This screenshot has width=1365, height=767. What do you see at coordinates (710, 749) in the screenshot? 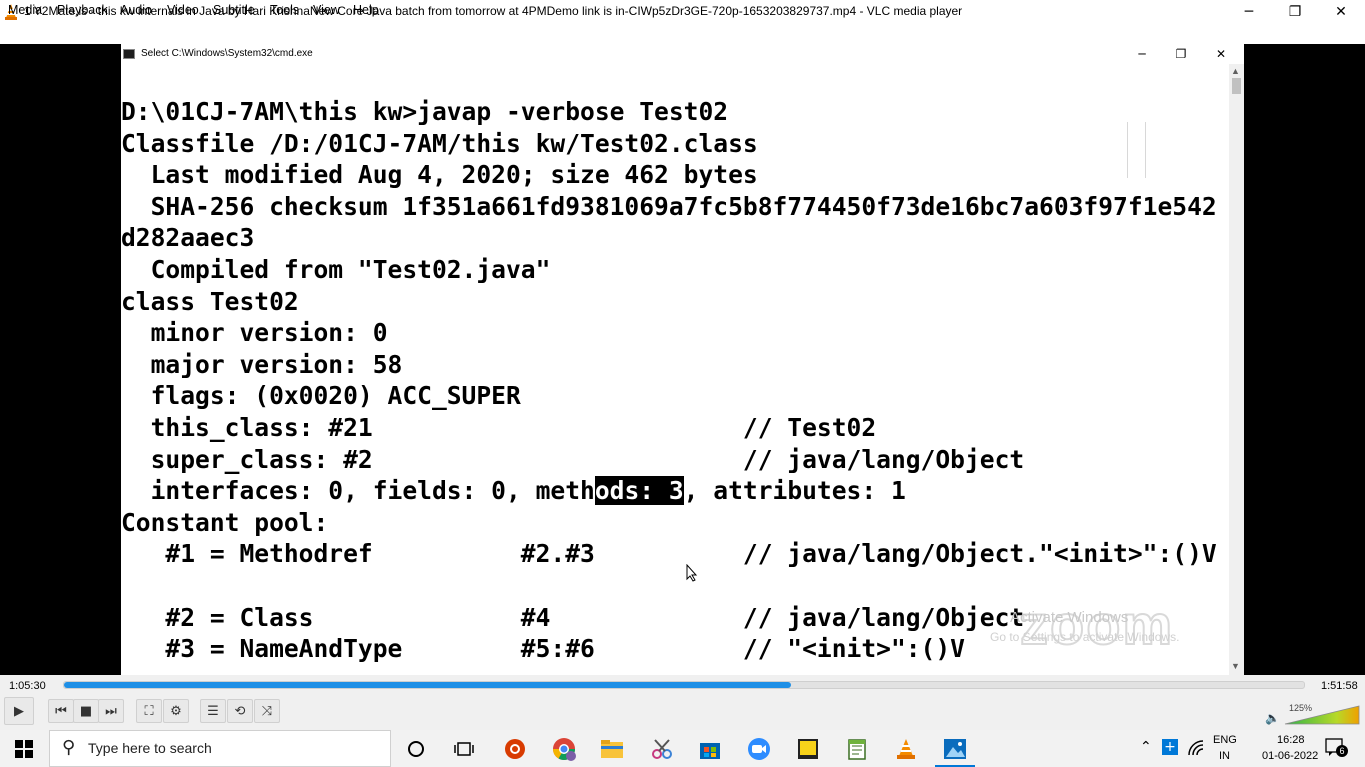
I see `store-icon` at bounding box center [710, 749].